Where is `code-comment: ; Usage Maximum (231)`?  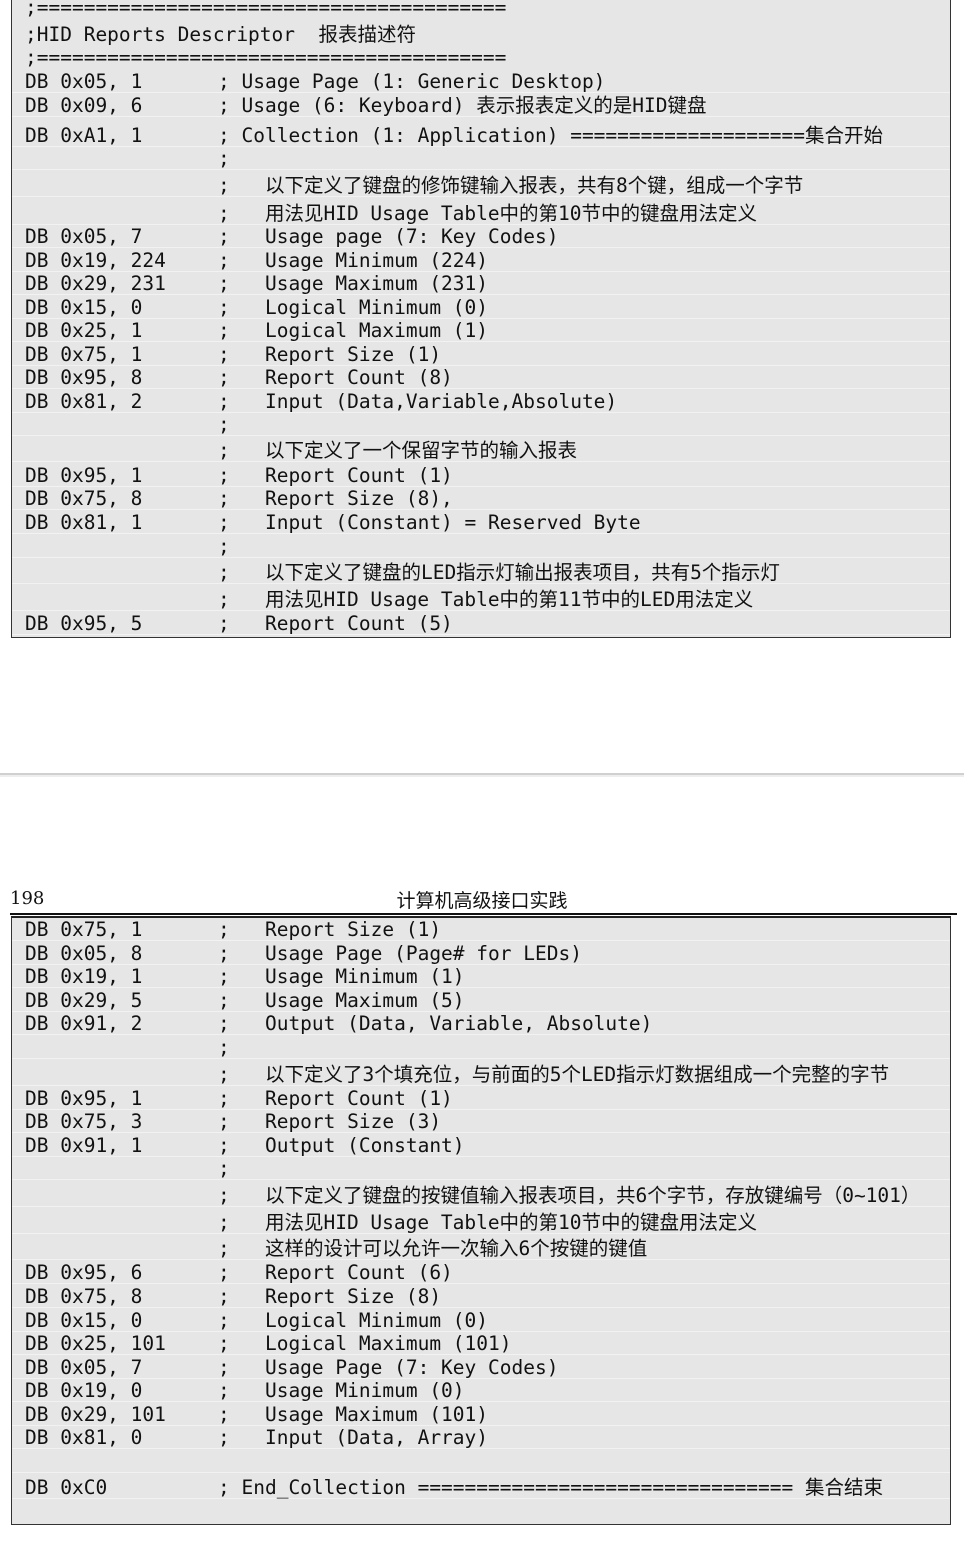 code-comment: ; Usage Maximum (231) is located at coordinates (353, 283).